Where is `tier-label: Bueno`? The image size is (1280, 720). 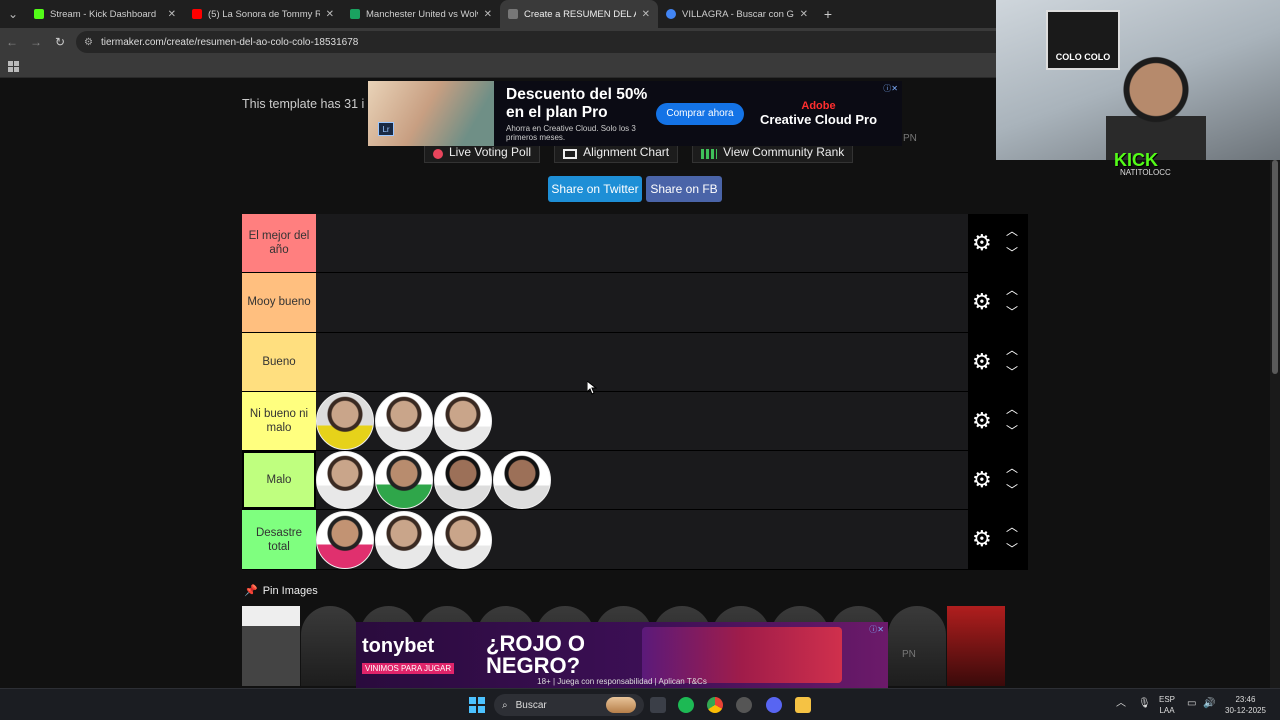 tier-label: Bueno is located at coordinates (279, 361).